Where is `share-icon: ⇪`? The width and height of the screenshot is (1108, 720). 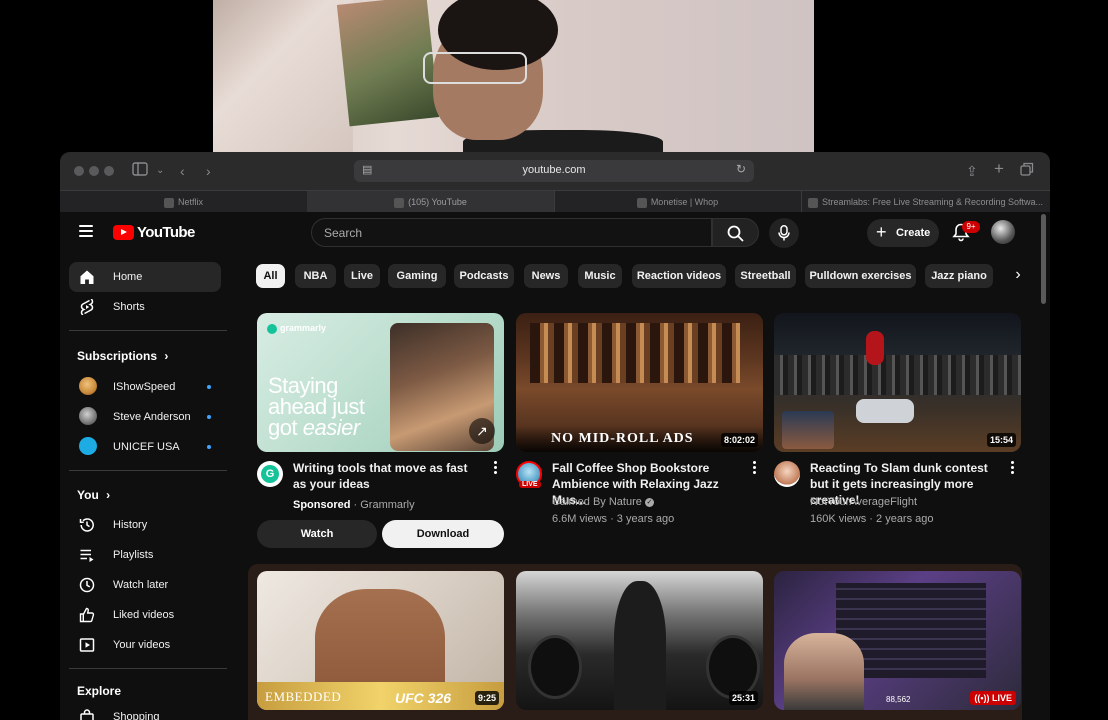 share-icon: ⇪ is located at coordinates (972, 171).